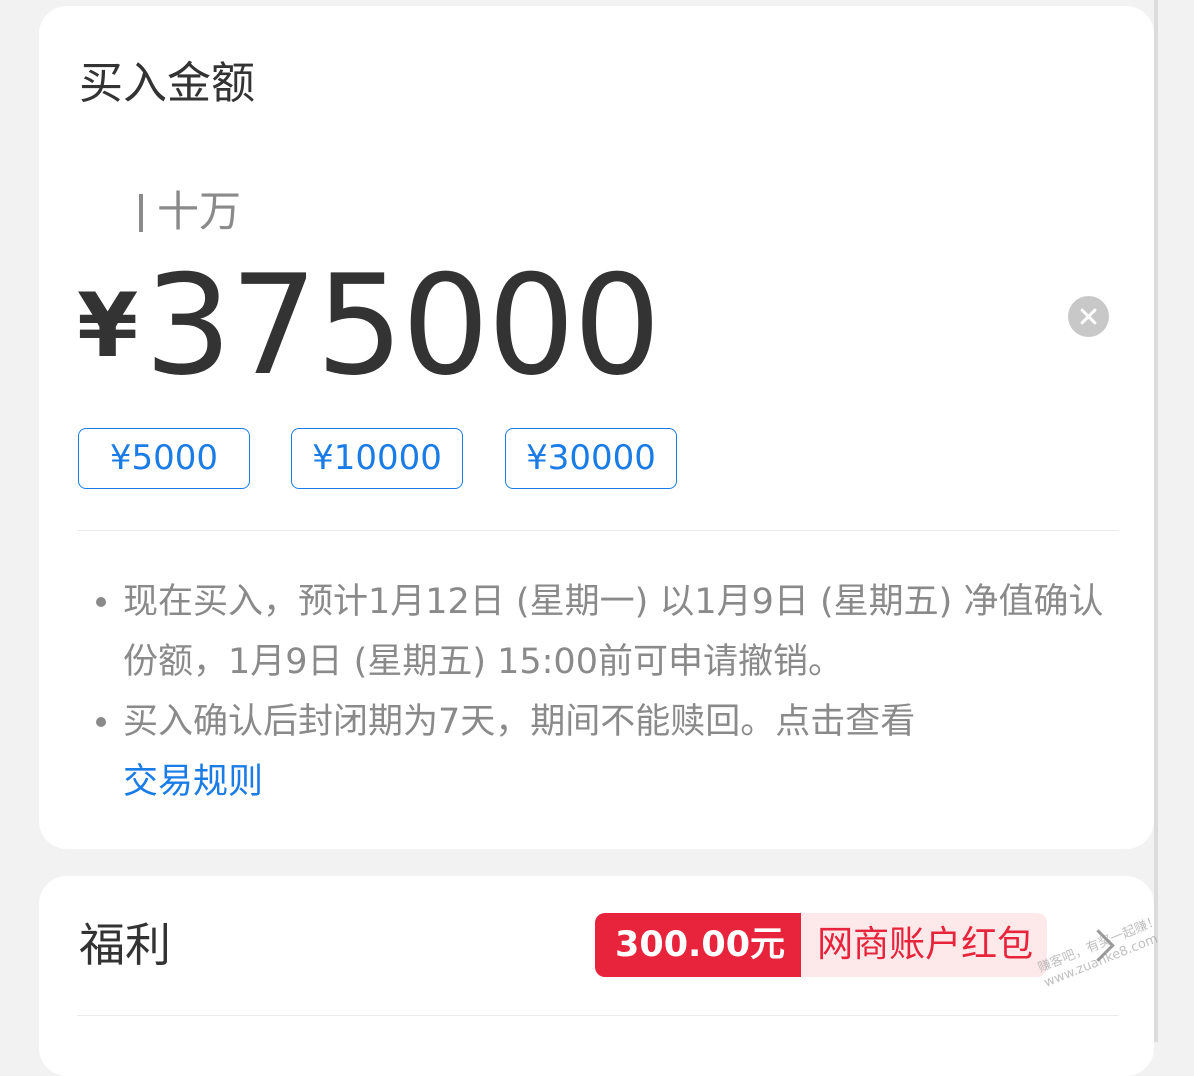 This screenshot has width=1194, height=1076. Describe the element at coordinates (519, 722) in the screenshot. I see `lockup-period-text: 买入确认后封闭期为7天，期间不能赎回。点击查看` at that location.